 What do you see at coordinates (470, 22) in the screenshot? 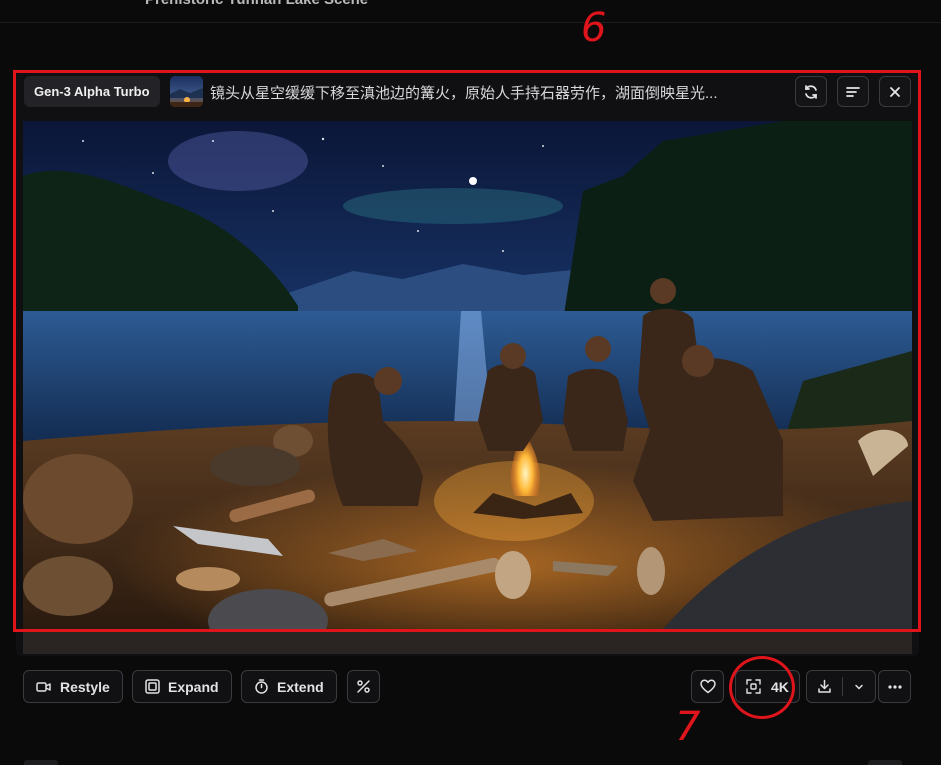
I see `top-divider` at bounding box center [470, 22].